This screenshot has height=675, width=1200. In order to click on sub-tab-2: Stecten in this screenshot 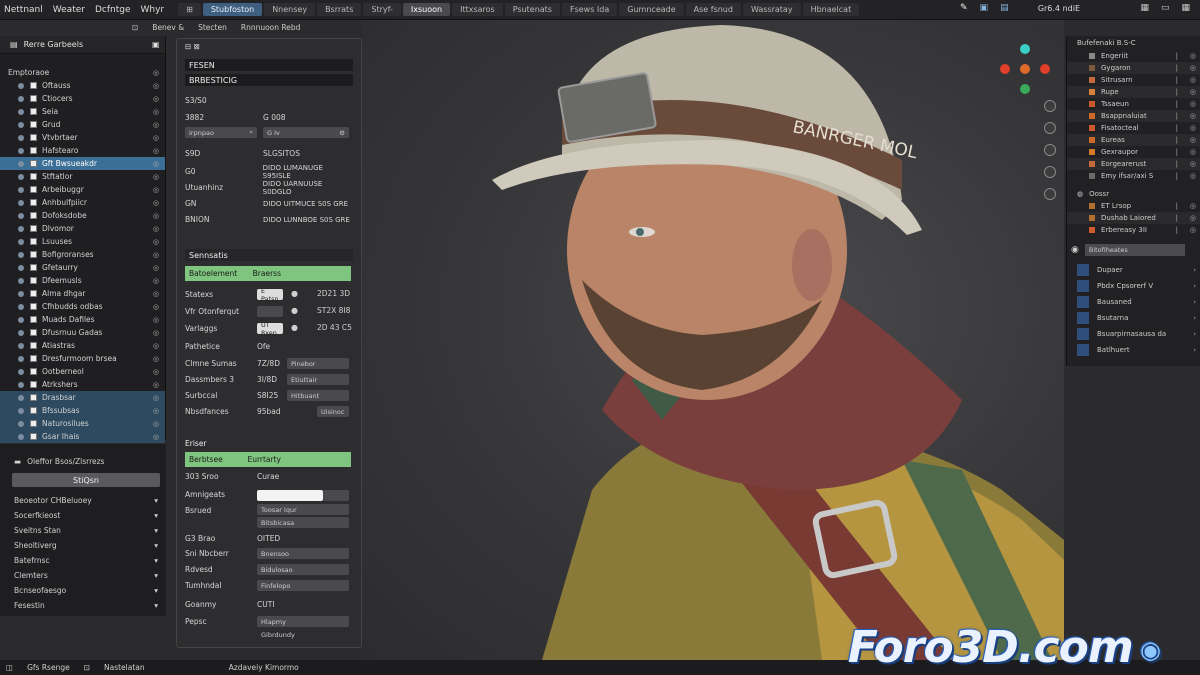, I will do `click(212, 27)`.